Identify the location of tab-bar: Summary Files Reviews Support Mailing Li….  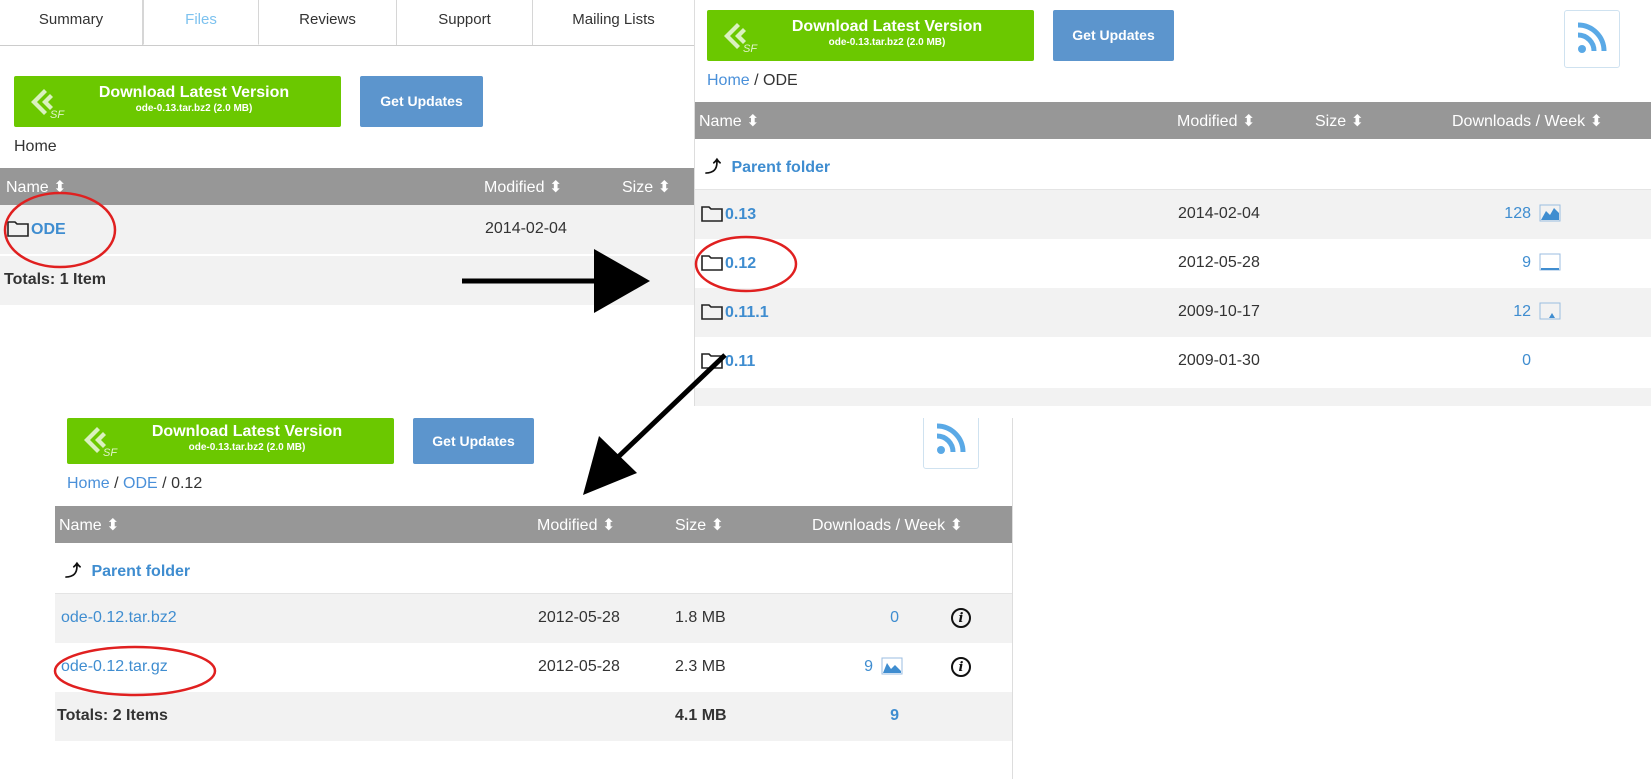
(347, 23).